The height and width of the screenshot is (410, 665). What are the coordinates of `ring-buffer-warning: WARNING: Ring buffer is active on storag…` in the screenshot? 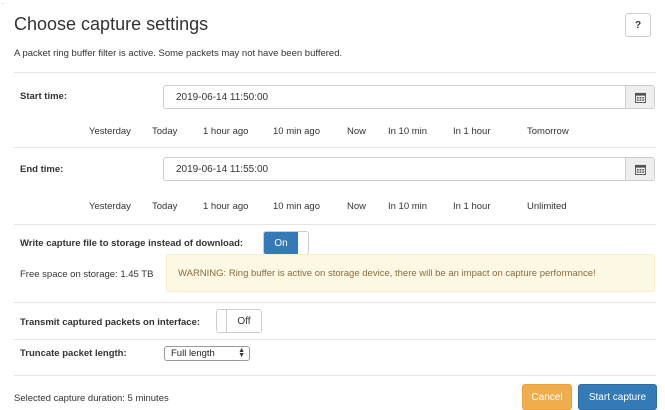 It's located at (410, 273).